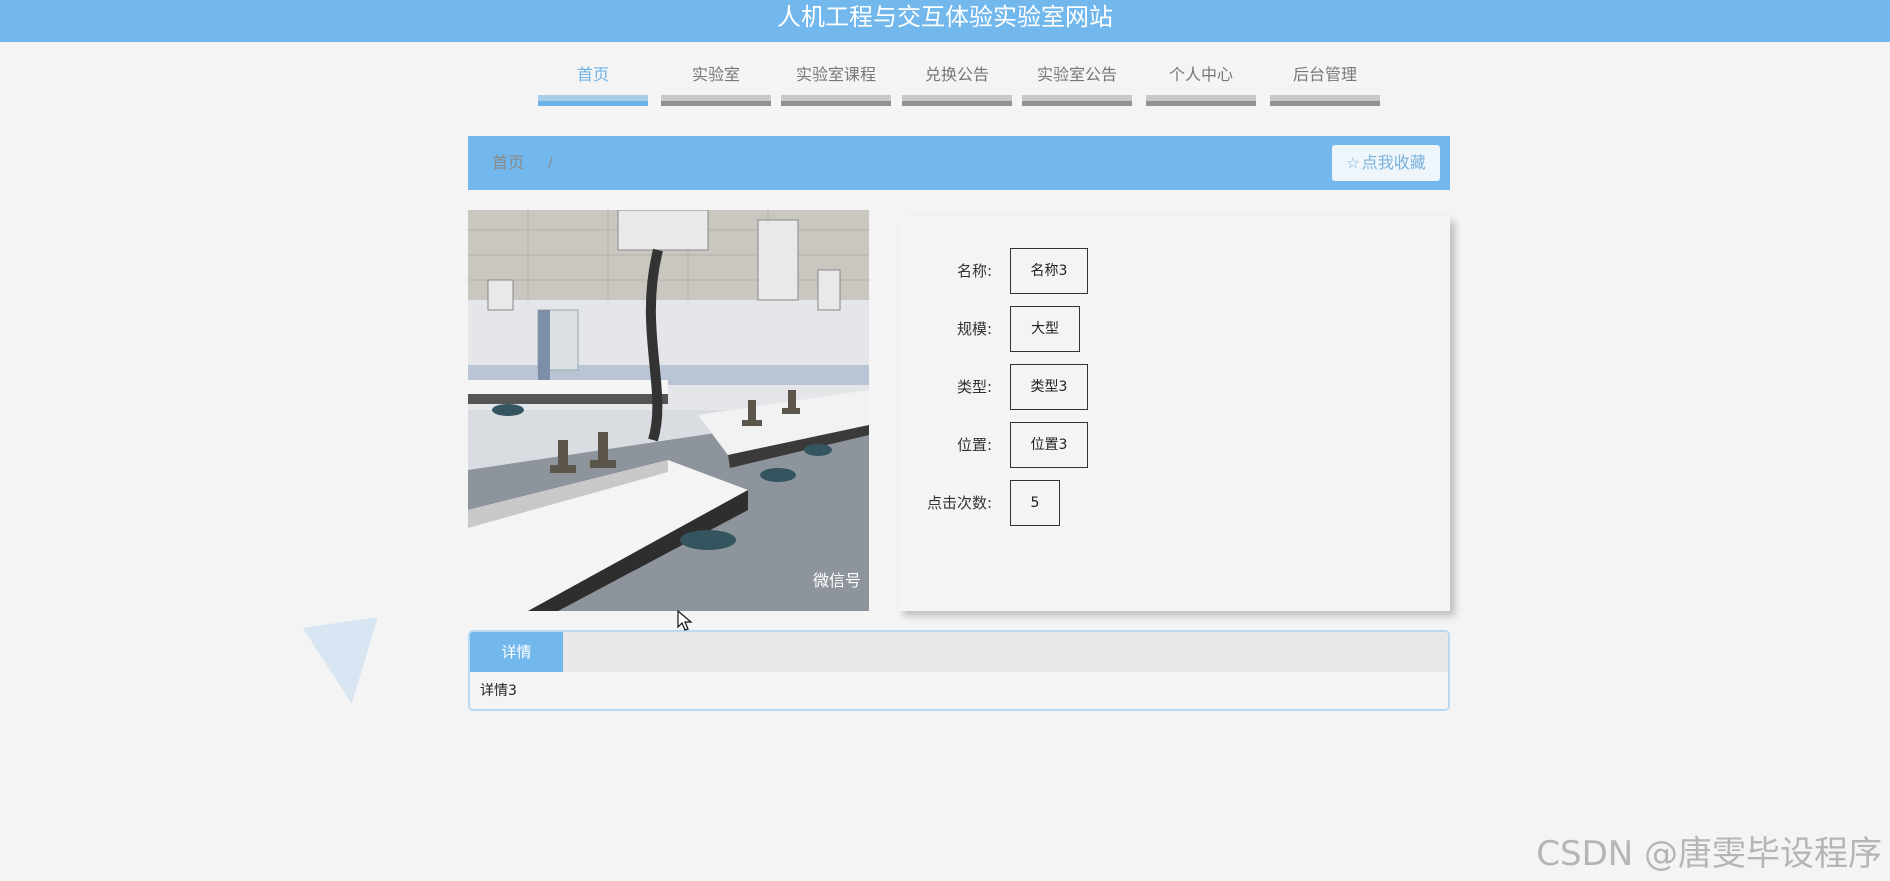 This screenshot has height=881, width=1890. I want to click on detail-content: 详情3, so click(498, 691).